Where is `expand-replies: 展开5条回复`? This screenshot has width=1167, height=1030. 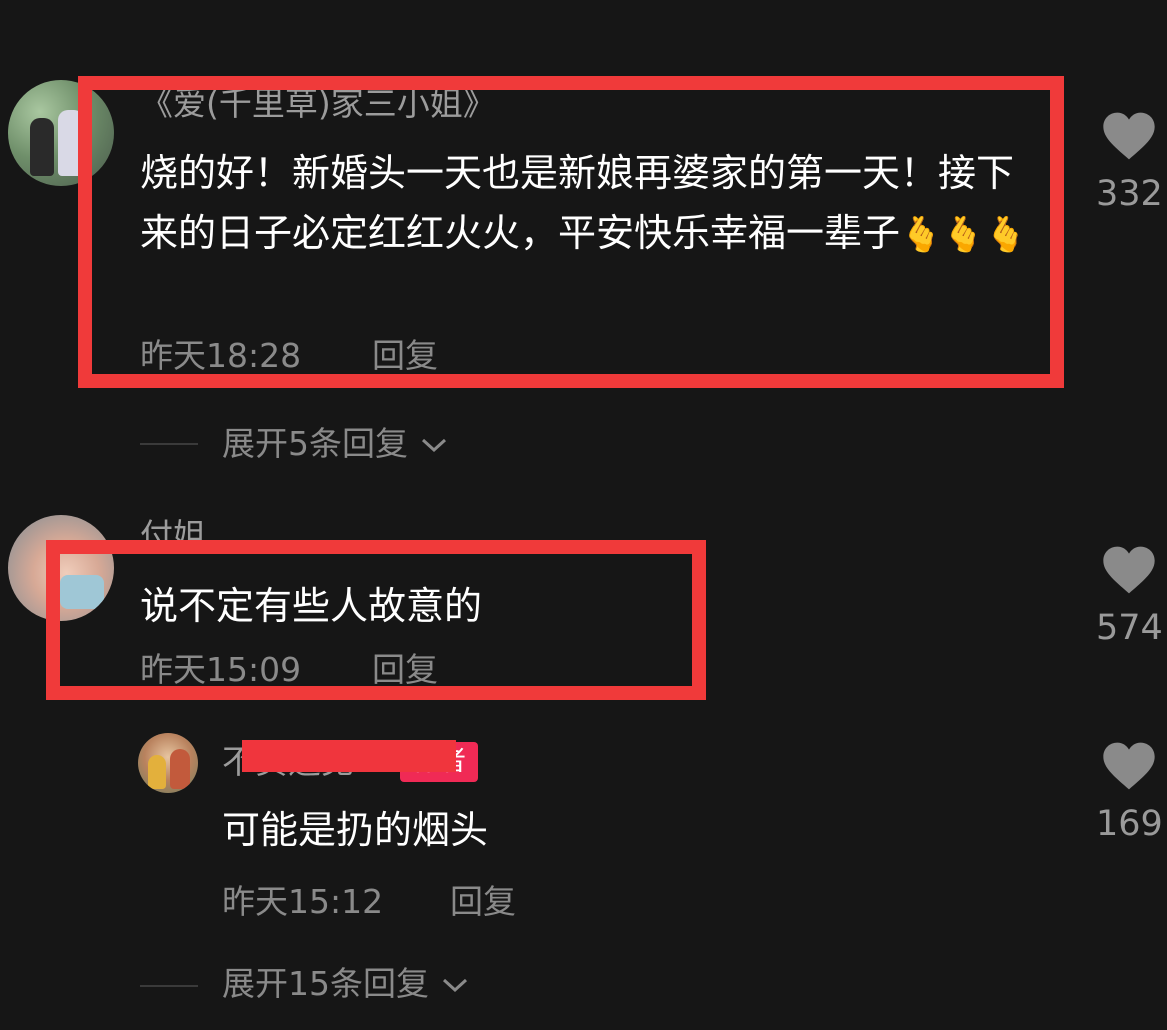 expand-replies: 展开5条回复 is located at coordinates (335, 444).